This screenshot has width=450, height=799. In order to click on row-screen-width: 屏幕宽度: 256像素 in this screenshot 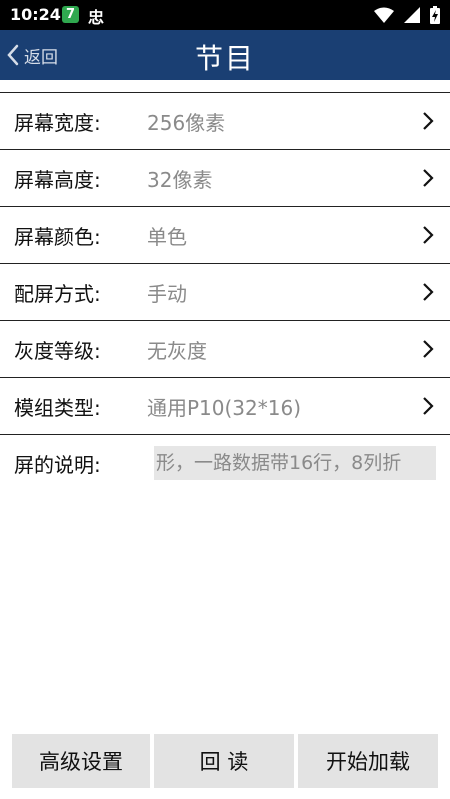, I will do `click(225, 121)`.